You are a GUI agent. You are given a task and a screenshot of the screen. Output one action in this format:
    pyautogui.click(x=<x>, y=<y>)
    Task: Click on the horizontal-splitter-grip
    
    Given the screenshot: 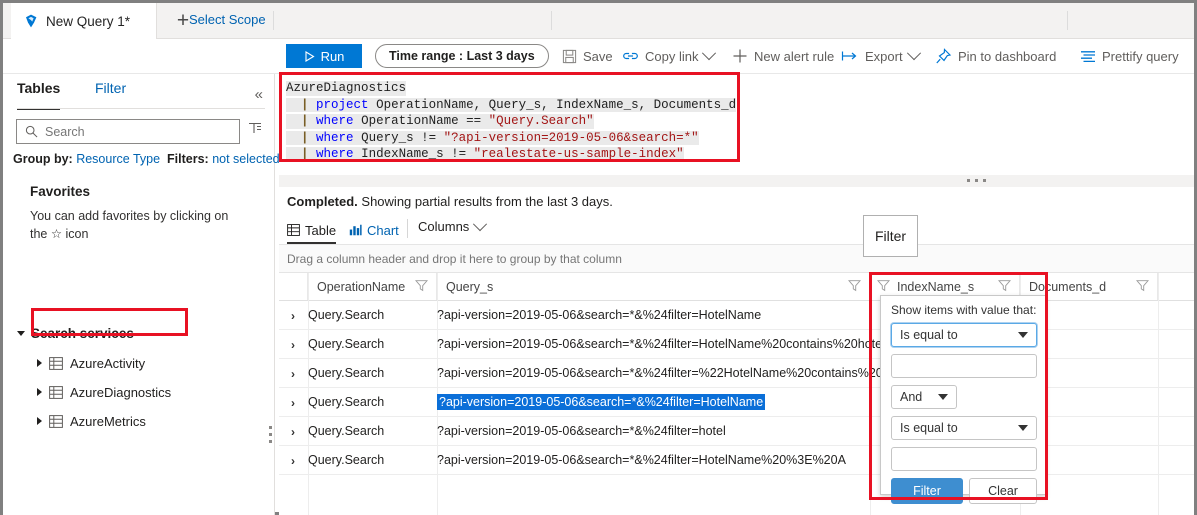 What is the action you would take?
    pyautogui.click(x=976, y=180)
    